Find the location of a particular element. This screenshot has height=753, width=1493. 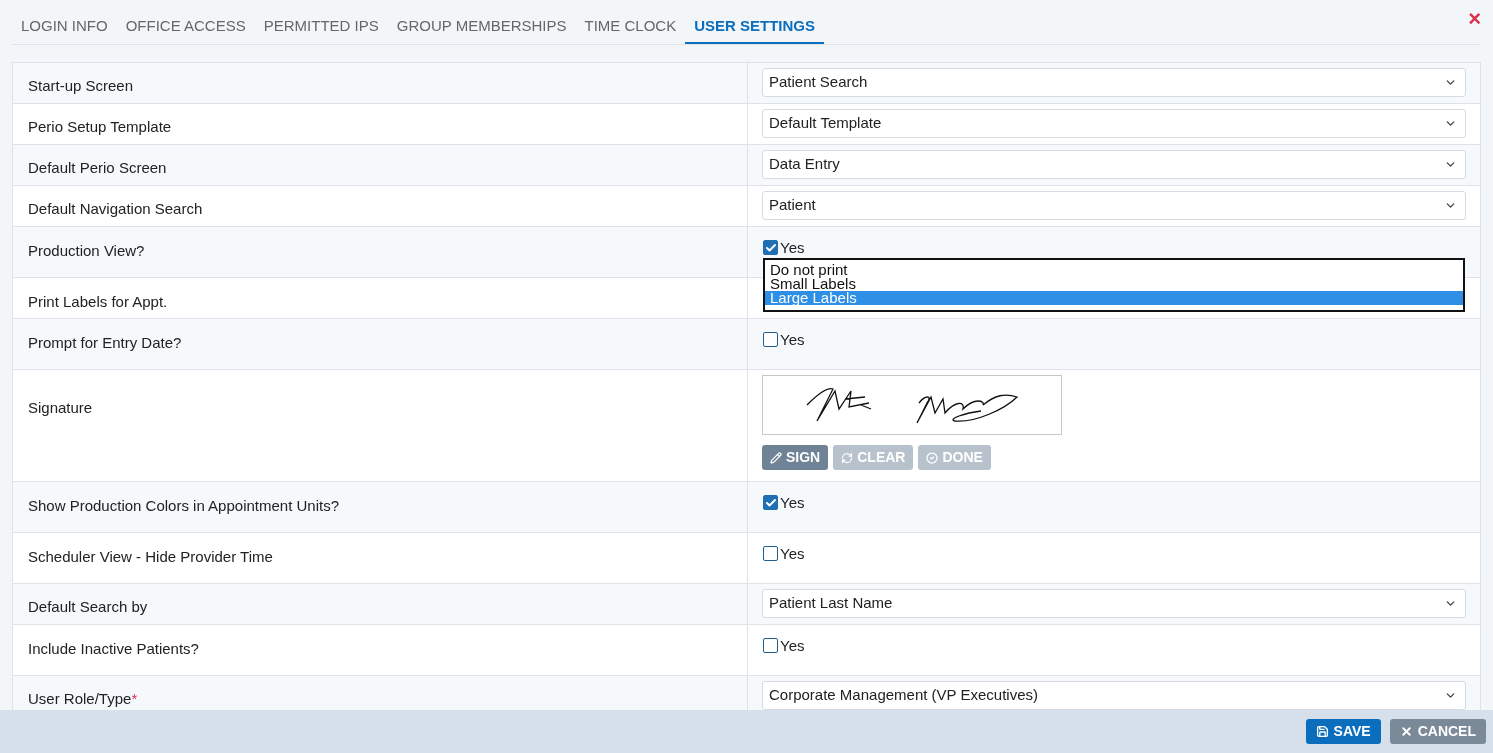

tab: TIME CLOCK is located at coordinates (630, 27).